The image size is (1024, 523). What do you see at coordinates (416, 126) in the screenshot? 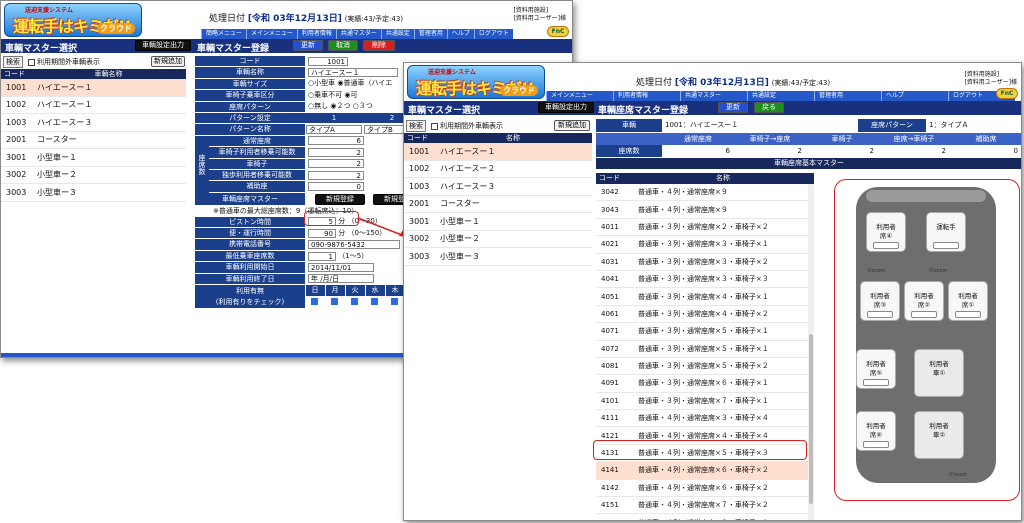
I see `search-button-2: 検索` at bounding box center [416, 126].